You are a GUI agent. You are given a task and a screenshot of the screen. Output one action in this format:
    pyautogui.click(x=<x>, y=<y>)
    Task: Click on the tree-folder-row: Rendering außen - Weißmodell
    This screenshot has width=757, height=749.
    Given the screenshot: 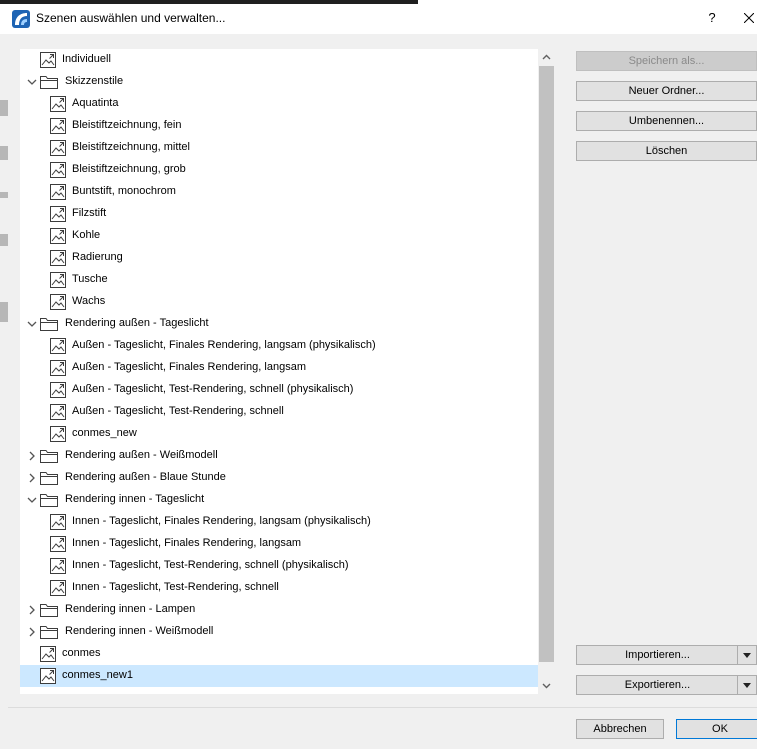 What is the action you would take?
    pyautogui.click(x=279, y=456)
    